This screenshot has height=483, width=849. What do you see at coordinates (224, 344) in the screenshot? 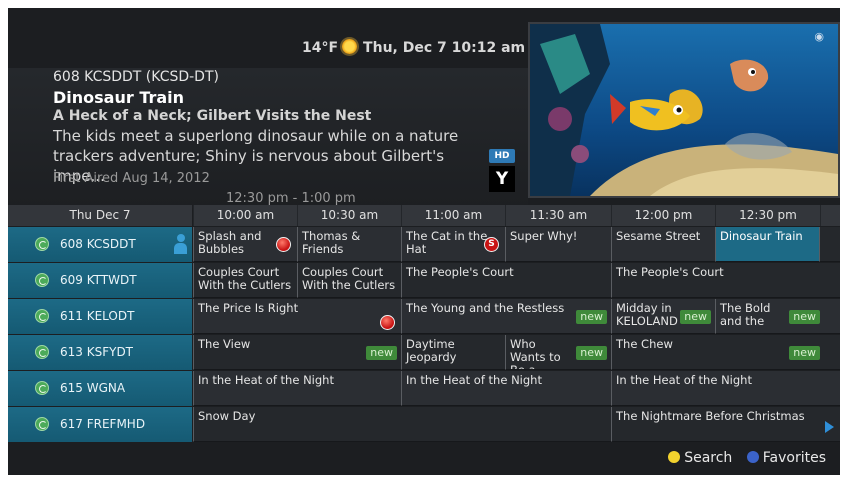
I see `program-title: The View` at bounding box center [224, 344].